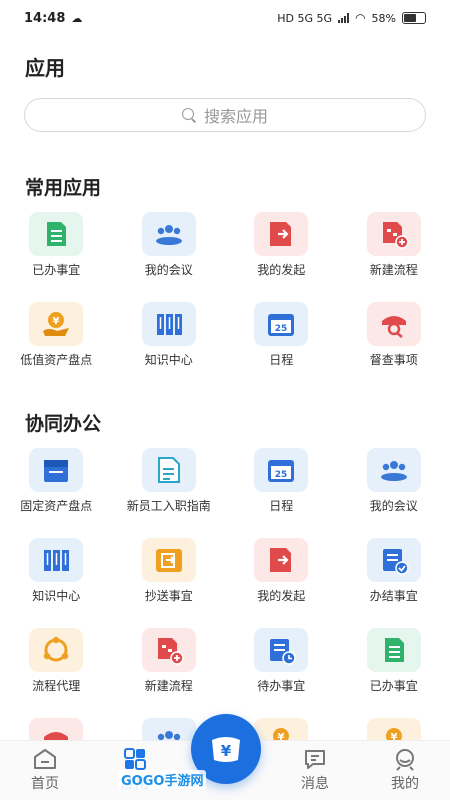 The height and width of the screenshot is (800, 450). What do you see at coordinates (393, 596) in the screenshot?
I see `app-label: 办结事宜` at bounding box center [393, 596].